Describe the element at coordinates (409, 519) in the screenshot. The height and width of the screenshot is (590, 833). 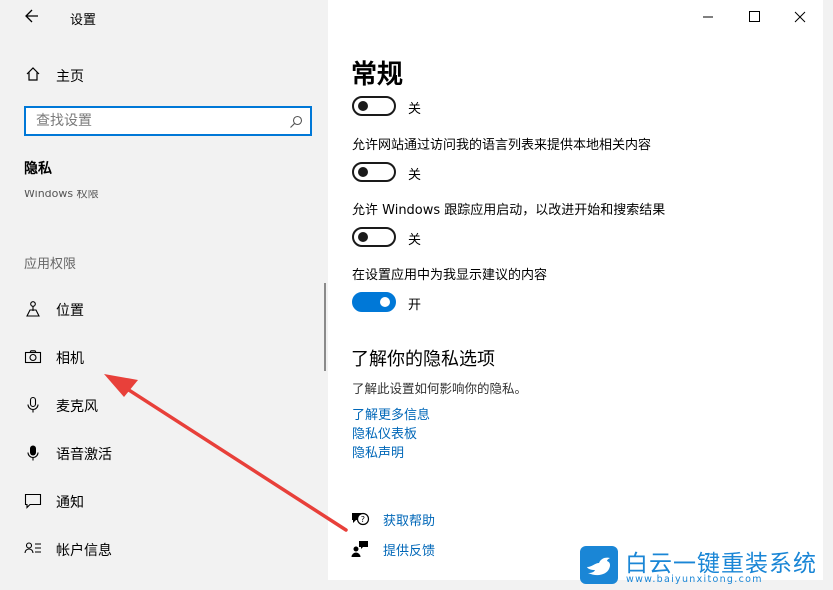
I see `get-help-link: 获取帮助` at that location.